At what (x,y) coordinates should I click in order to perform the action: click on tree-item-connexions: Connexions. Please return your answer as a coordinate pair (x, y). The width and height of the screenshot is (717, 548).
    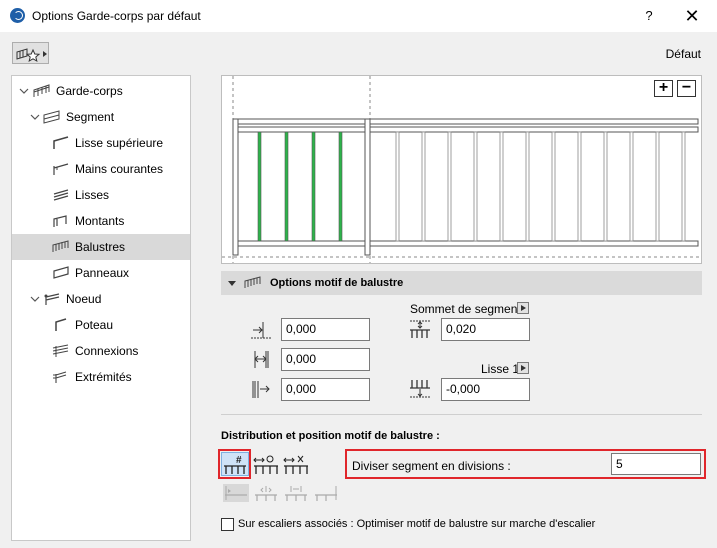
    Looking at the image, I should click on (101, 351).